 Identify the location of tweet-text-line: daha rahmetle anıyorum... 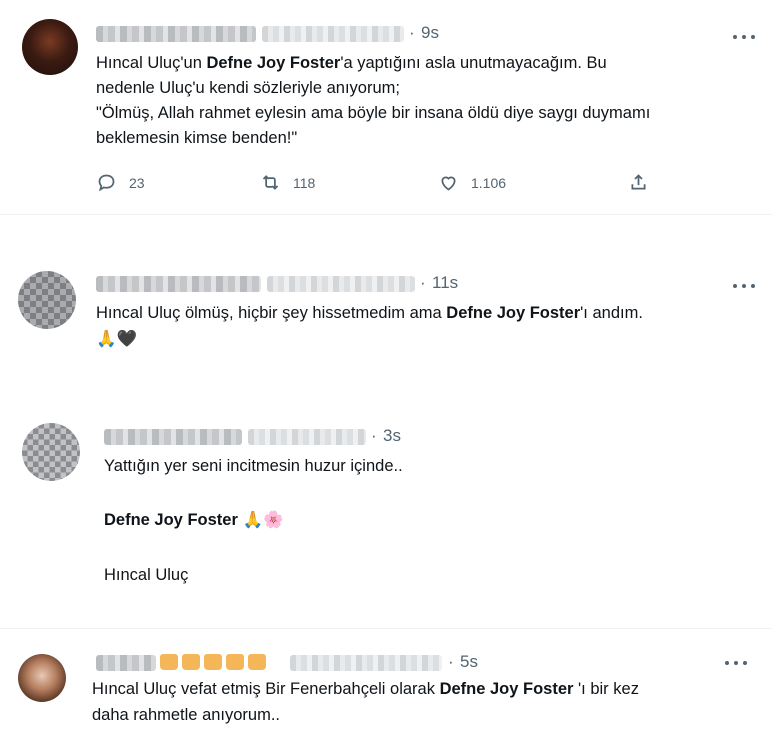
(186, 715).